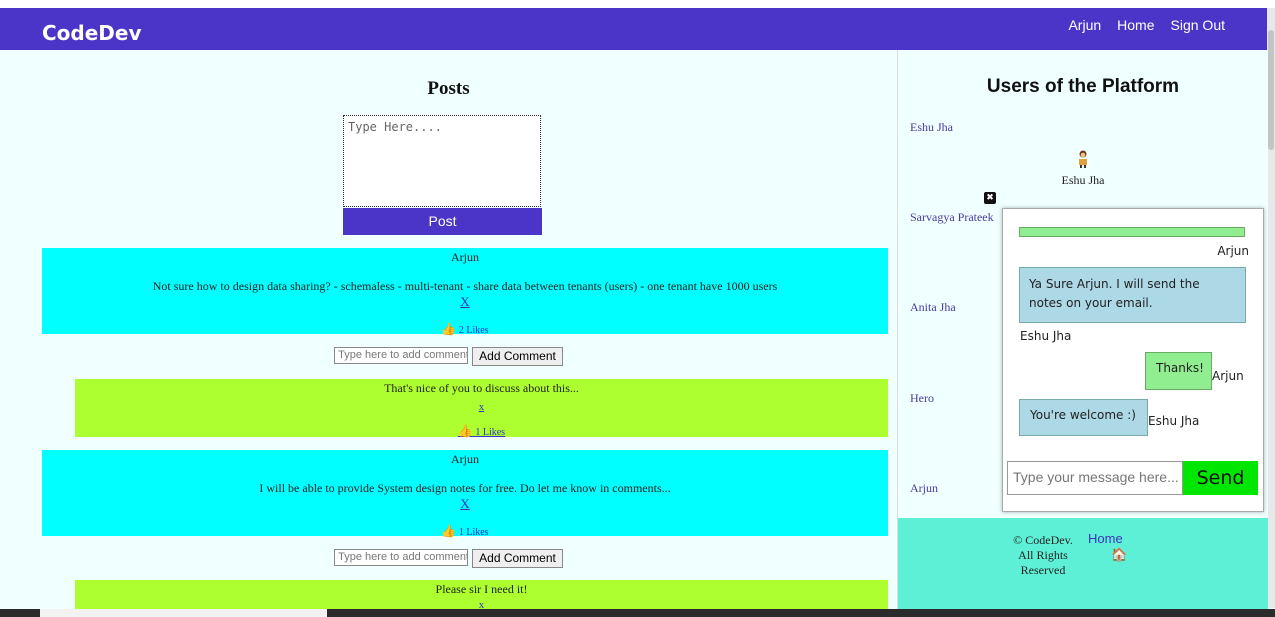  What do you see at coordinates (1083, 180) in the screenshot?
I see `avatar-name: Eshu Jha` at bounding box center [1083, 180].